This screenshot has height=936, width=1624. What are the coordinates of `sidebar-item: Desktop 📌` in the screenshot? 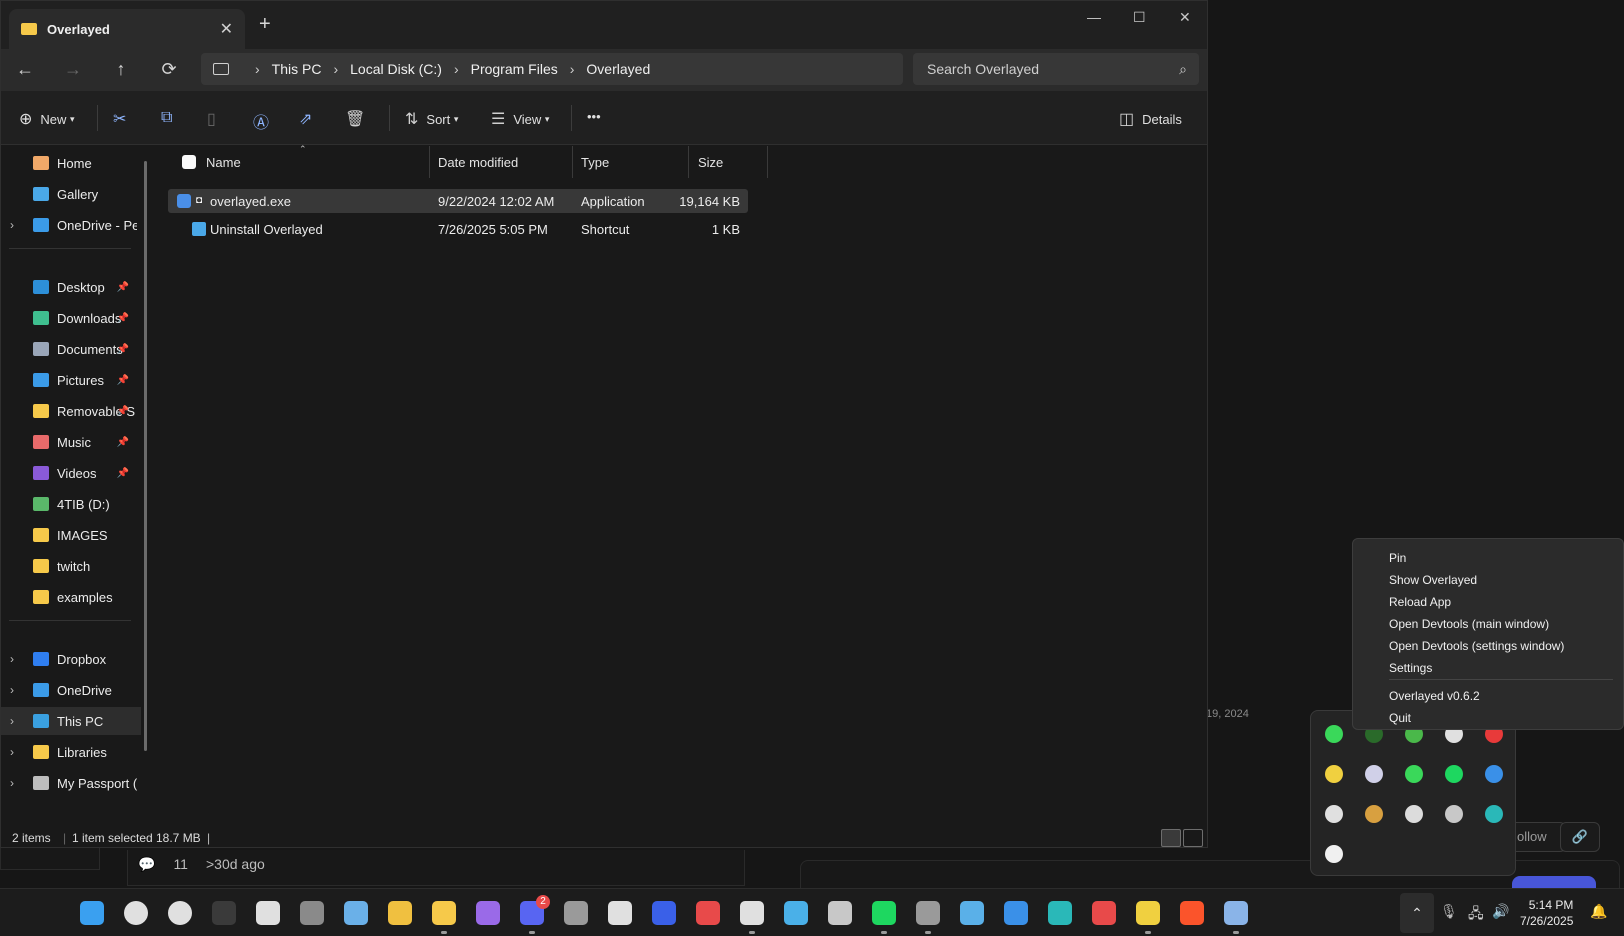 It's located at (71, 287).